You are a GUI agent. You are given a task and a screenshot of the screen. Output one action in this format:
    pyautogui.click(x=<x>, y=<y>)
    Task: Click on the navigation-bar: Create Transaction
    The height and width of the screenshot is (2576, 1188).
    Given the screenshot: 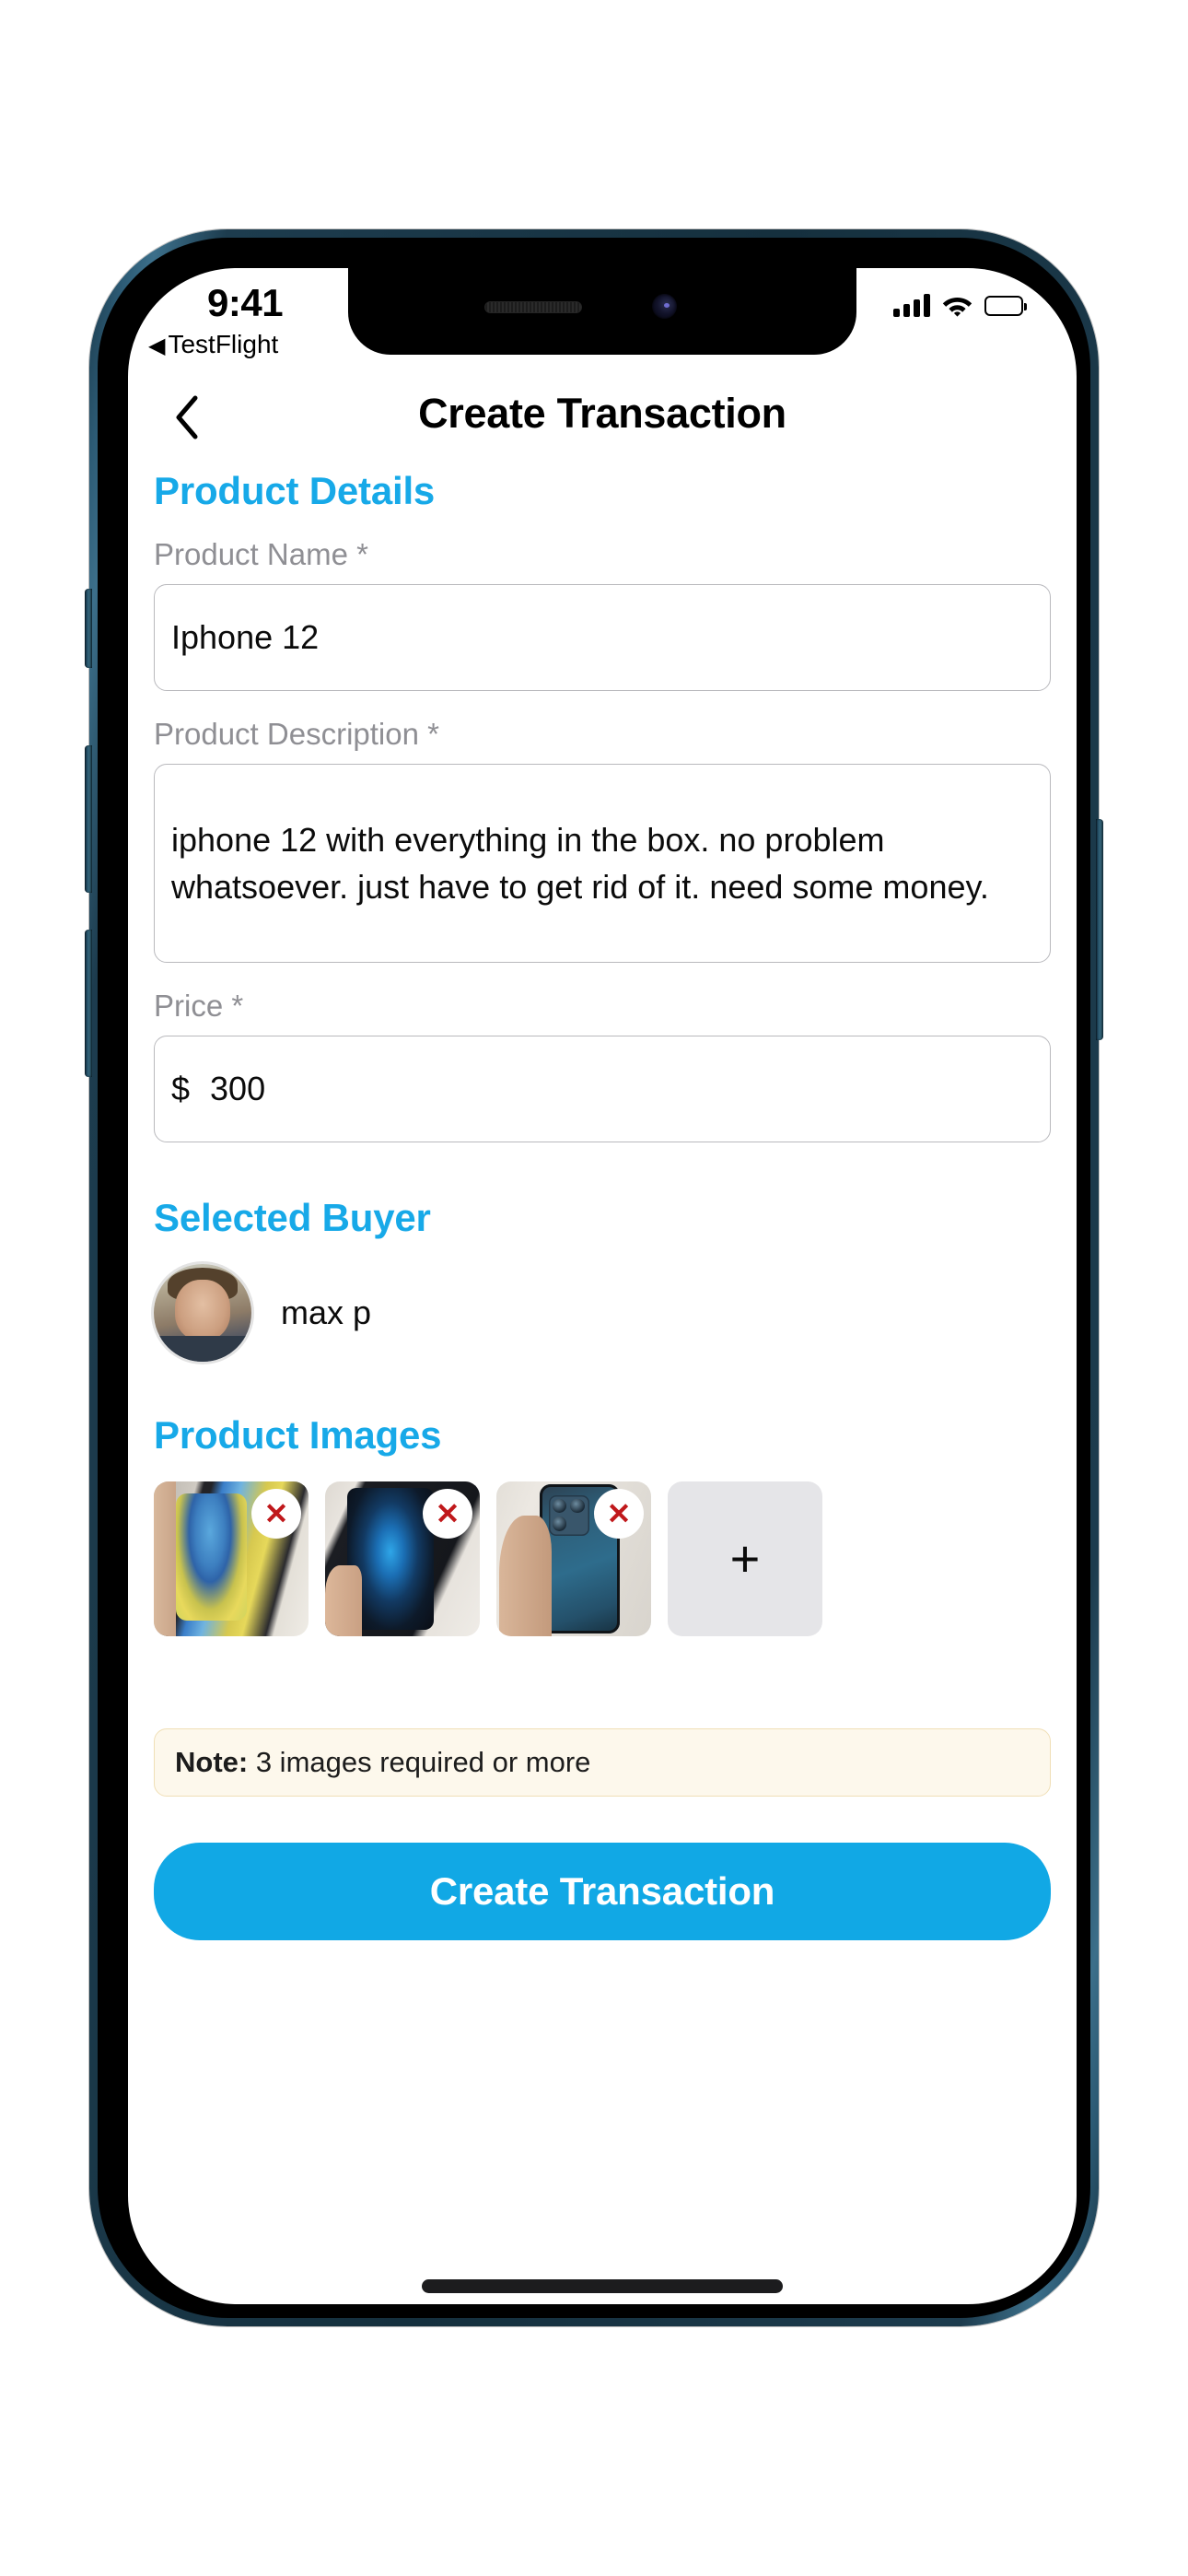 What is the action you would take?
    pyautogui.click(x=602, y=421)
    